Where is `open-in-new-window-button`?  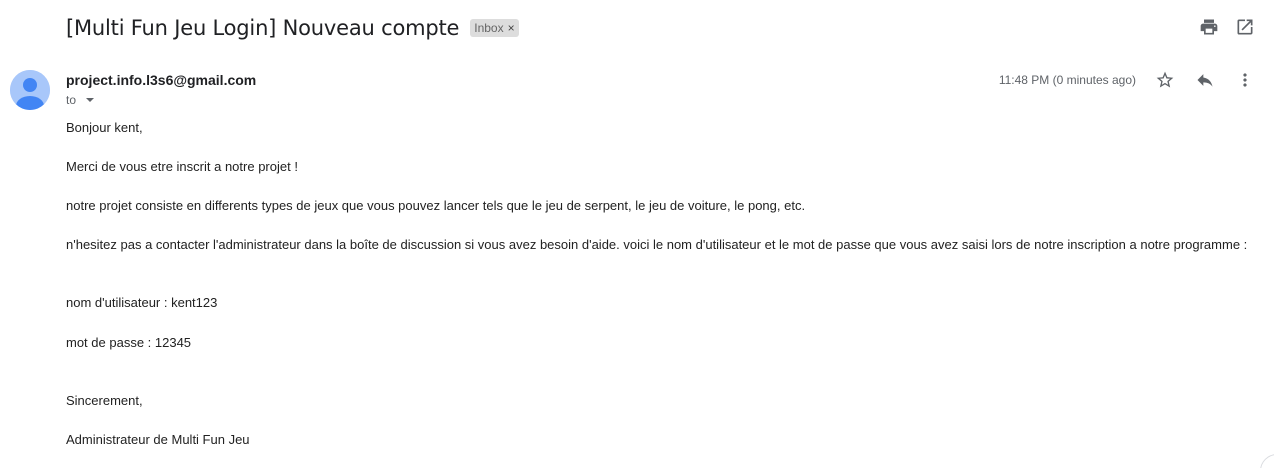
open-in-new-window-button is located at coordinates (1245, 27).